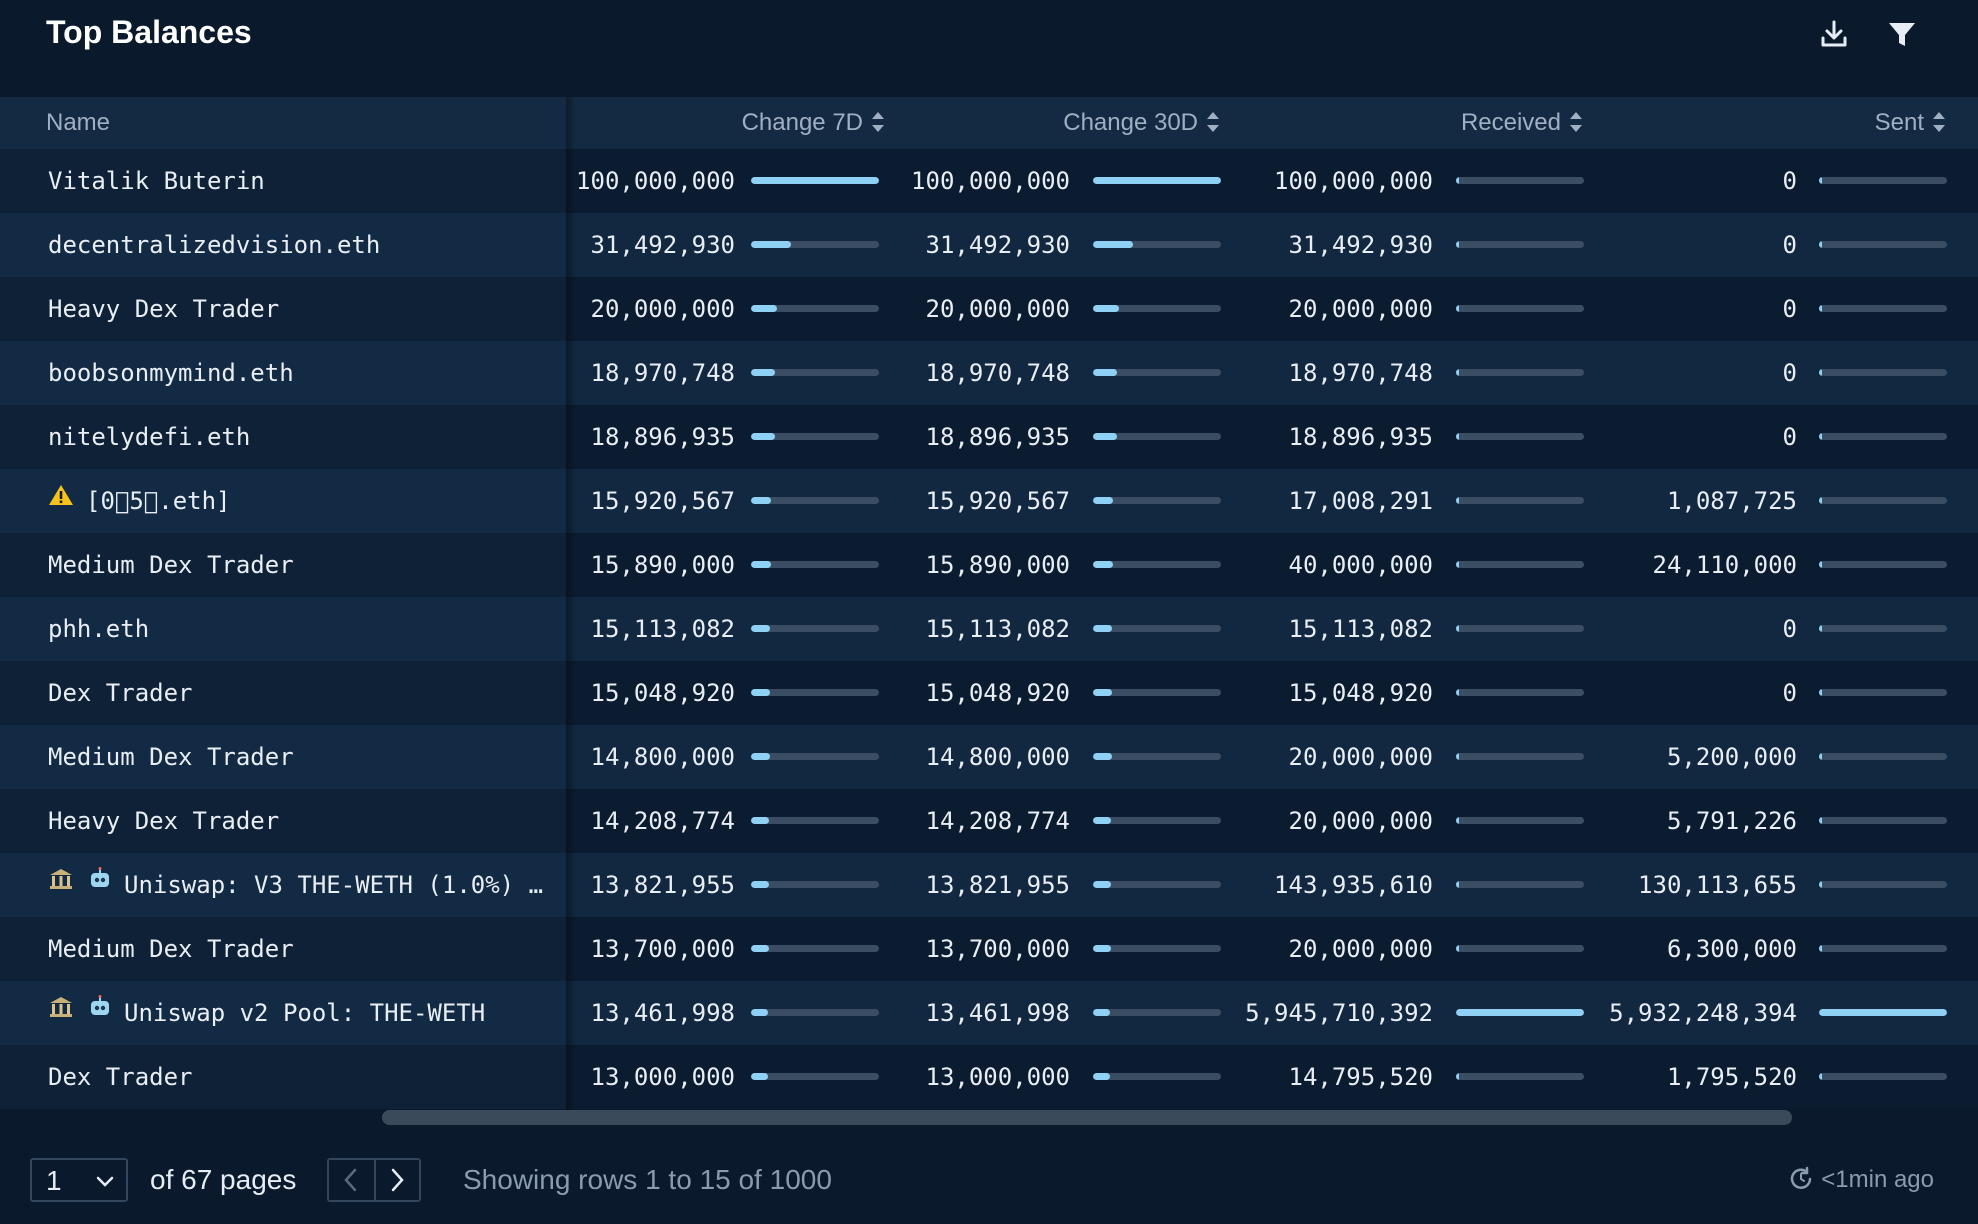 This screenshot has height=1224, width=1978. I want to click on value-received: 40,000,000, so click(1361, 565).